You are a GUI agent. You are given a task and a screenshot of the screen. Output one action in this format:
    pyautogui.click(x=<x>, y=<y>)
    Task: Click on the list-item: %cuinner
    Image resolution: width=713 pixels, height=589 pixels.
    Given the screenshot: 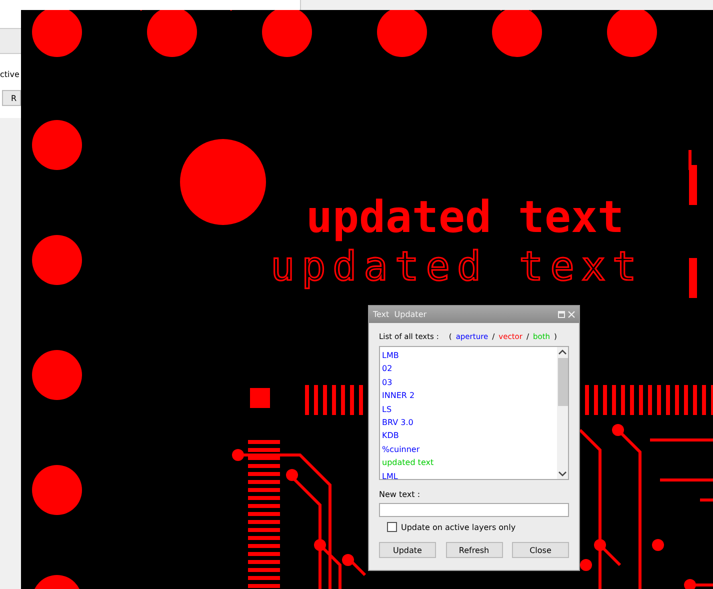 What is the action you would take?
    pyautogui.click(x=468, y=449)
    